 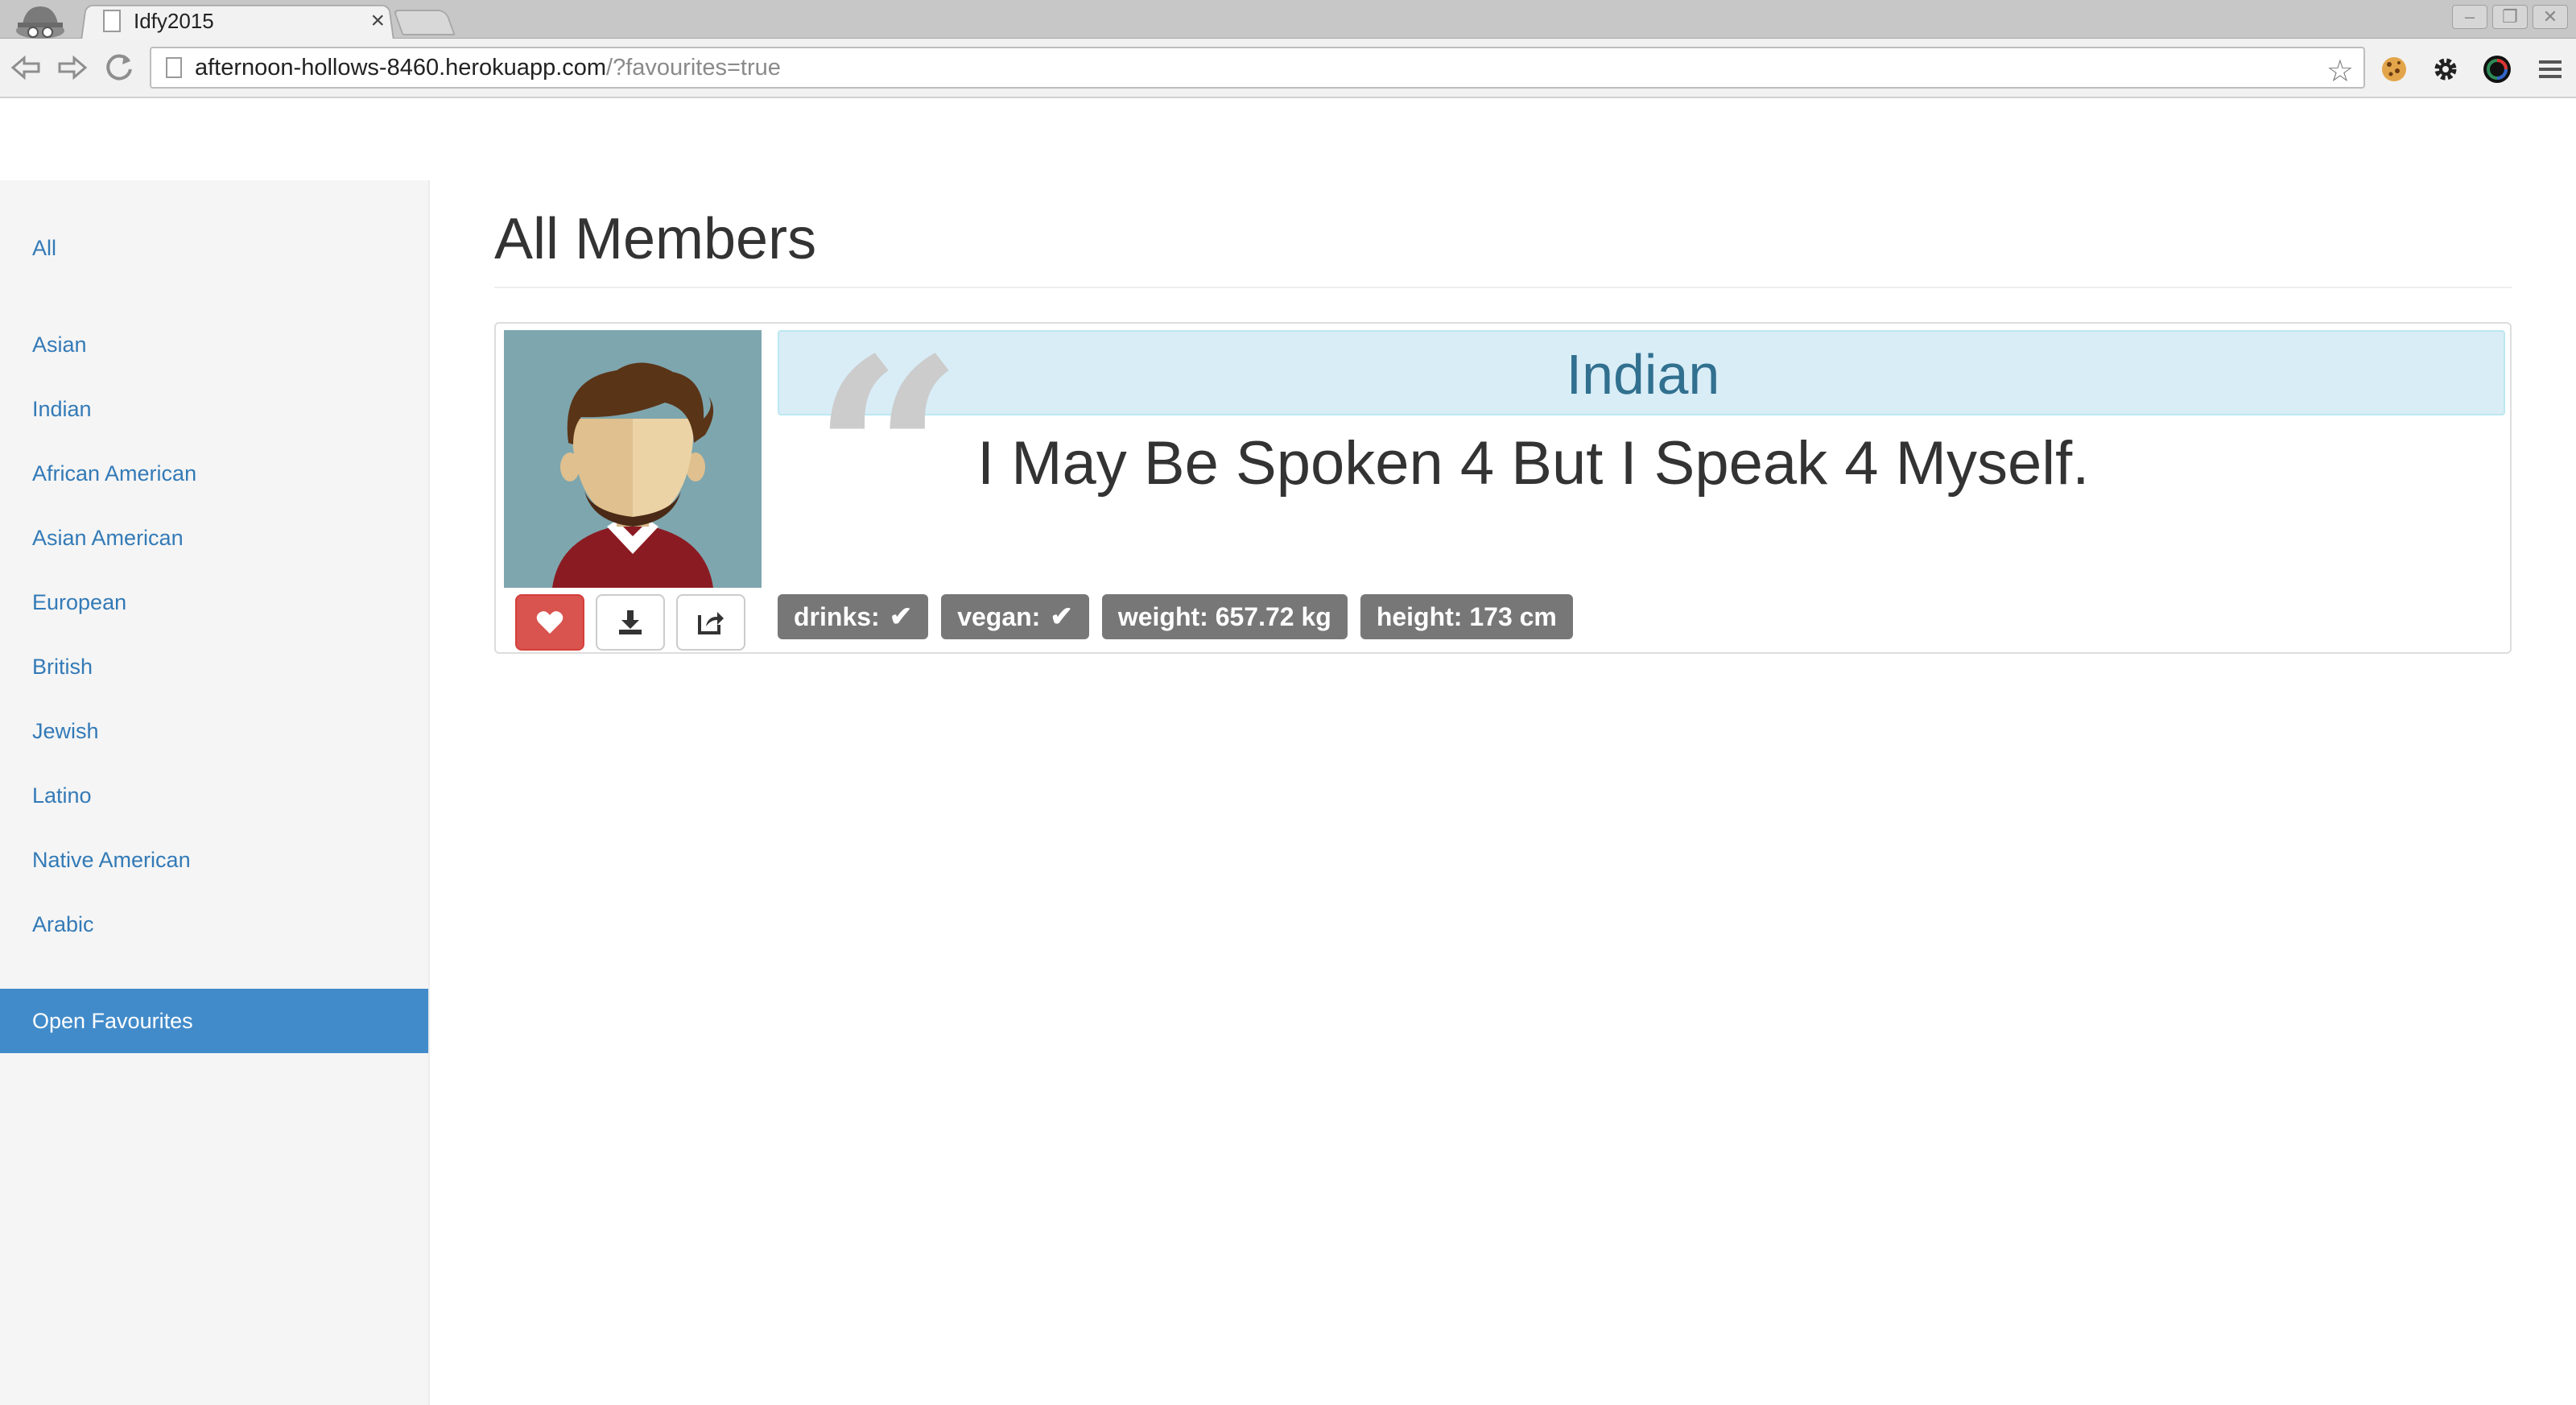 I want to click on share-button, so click(x=710, y=622).